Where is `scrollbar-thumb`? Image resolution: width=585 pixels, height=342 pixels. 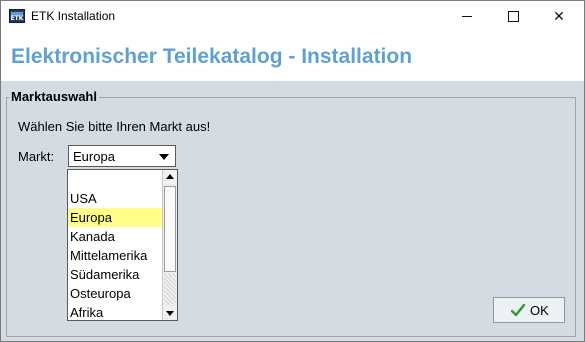
scrollbar-thumb is located at coordinates (170, 229).